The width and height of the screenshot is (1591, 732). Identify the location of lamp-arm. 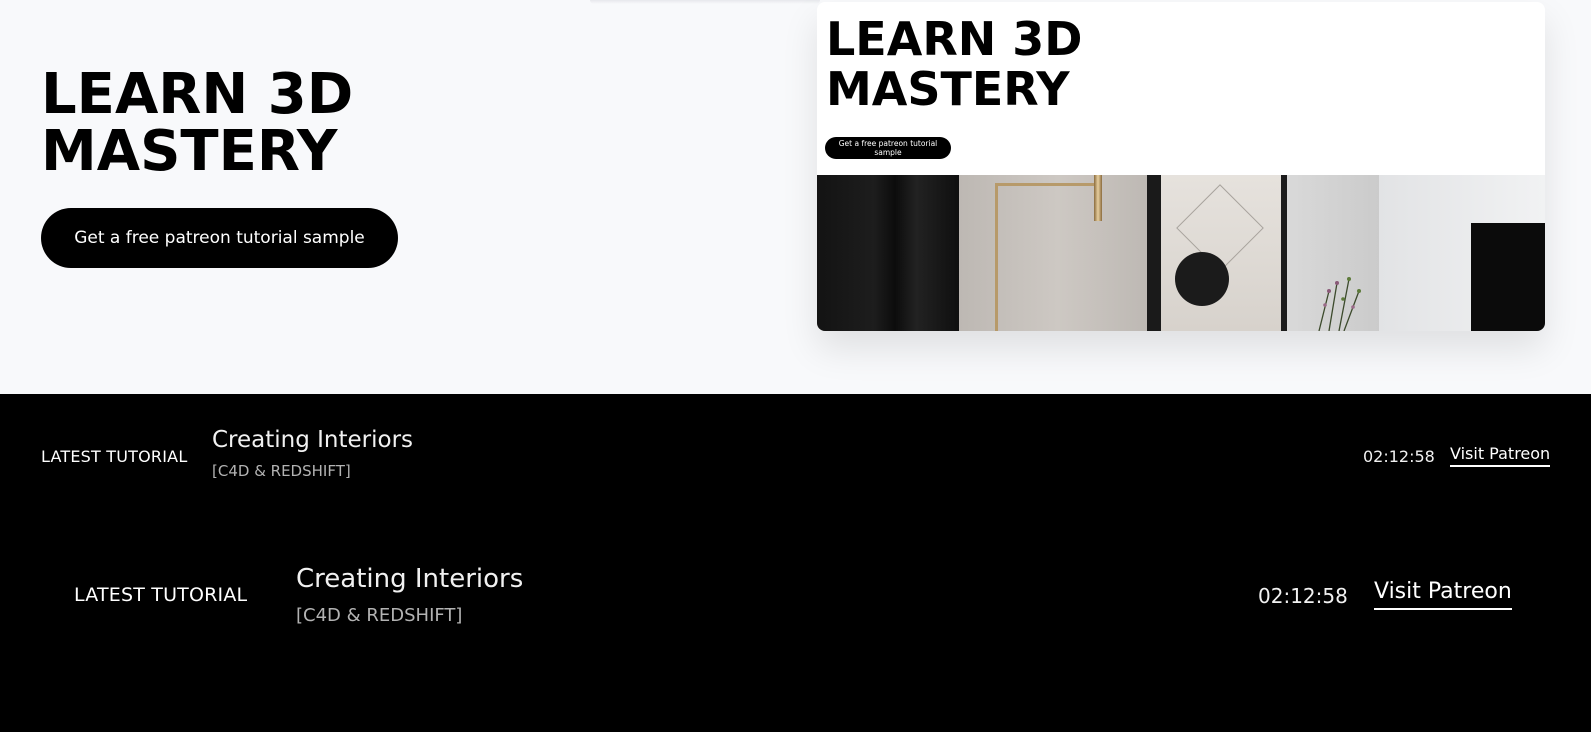
(1045, 184).